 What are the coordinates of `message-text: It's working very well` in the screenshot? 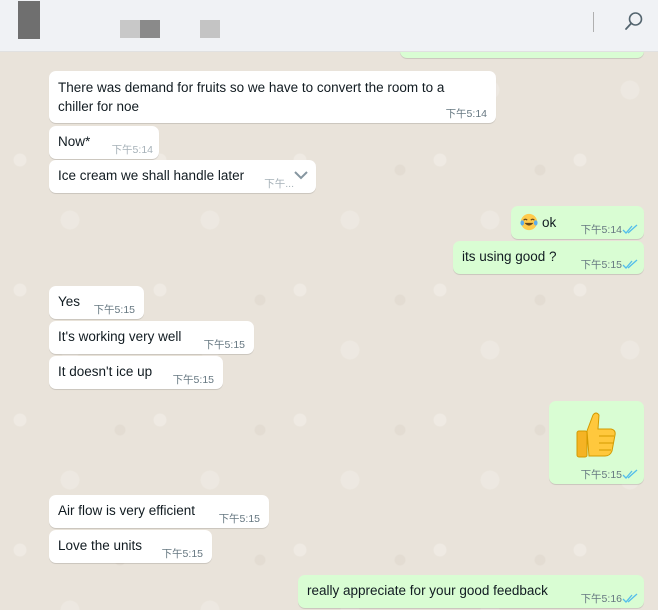 It's located at (120, 336).